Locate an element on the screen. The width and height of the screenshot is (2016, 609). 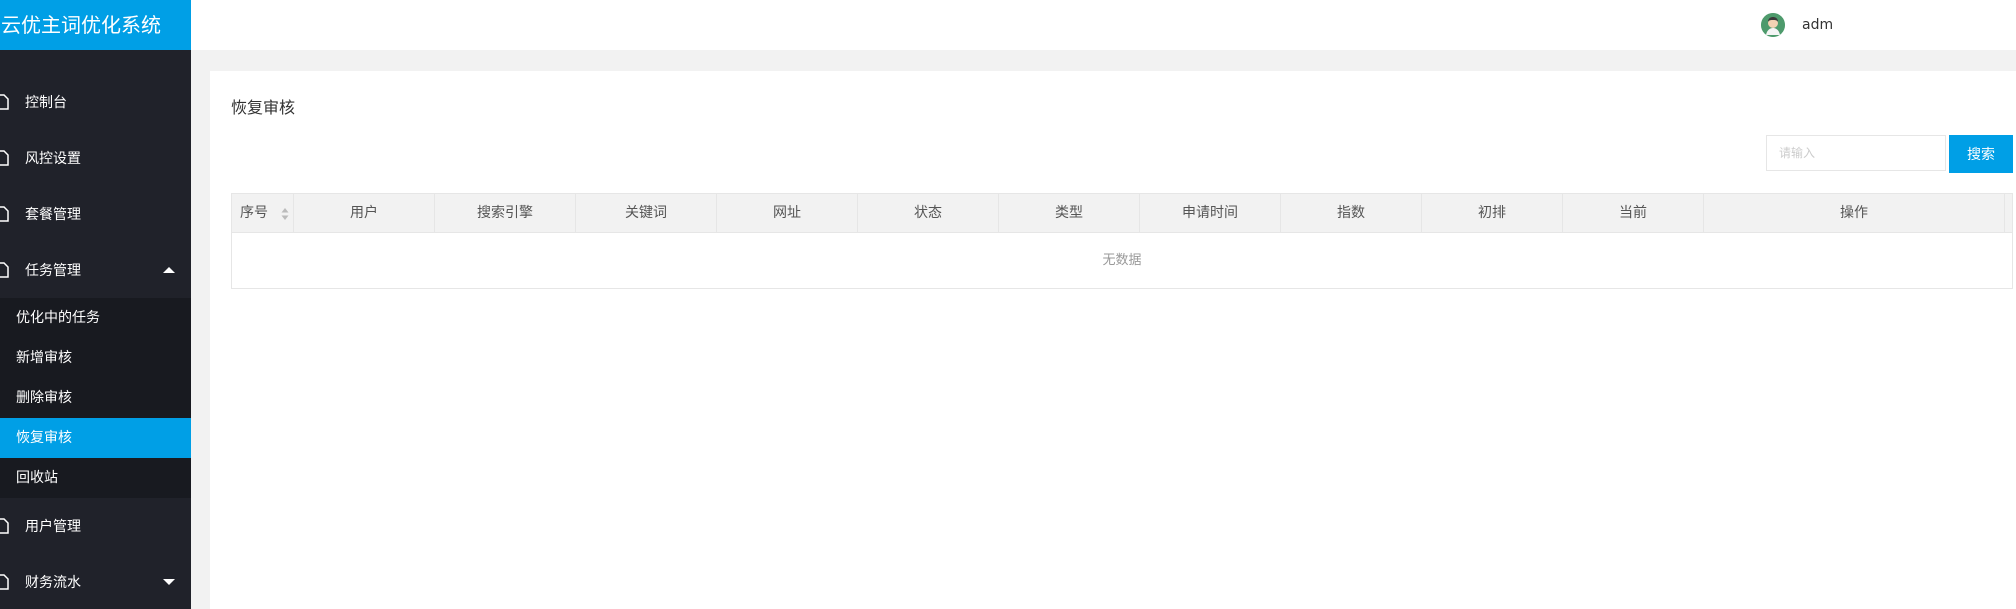
column-header-search-engine: 搜索引擎 is located at coordinates (505, 213).